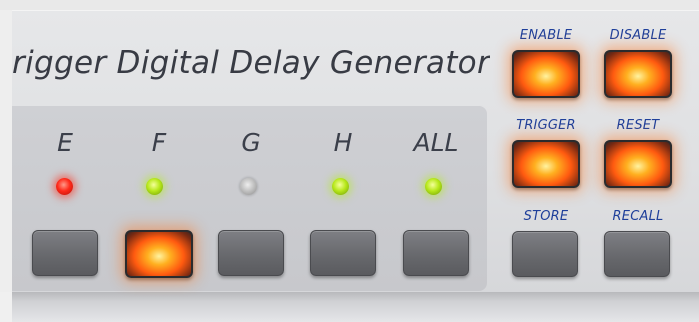 This screenshot has width=699, height=322. I want to click on channel-f-led, so click(154, 186).